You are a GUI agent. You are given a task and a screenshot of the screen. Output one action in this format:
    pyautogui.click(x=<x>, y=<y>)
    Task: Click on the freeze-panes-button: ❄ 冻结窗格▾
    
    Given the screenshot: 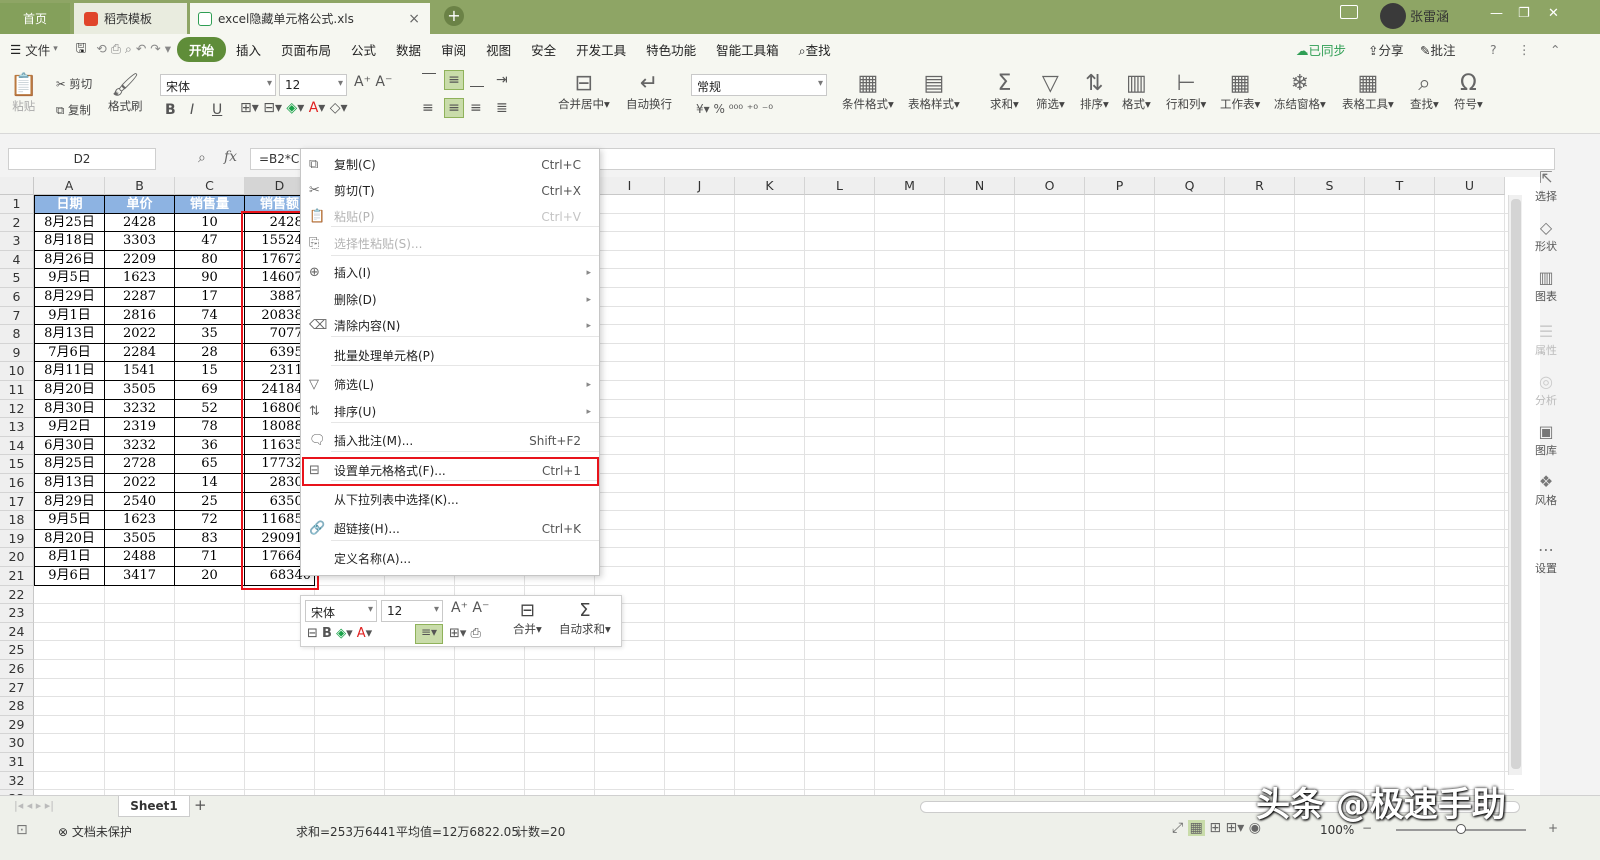 What is the action you would take?
    pyautogui.click(x=1300, y=92)
    